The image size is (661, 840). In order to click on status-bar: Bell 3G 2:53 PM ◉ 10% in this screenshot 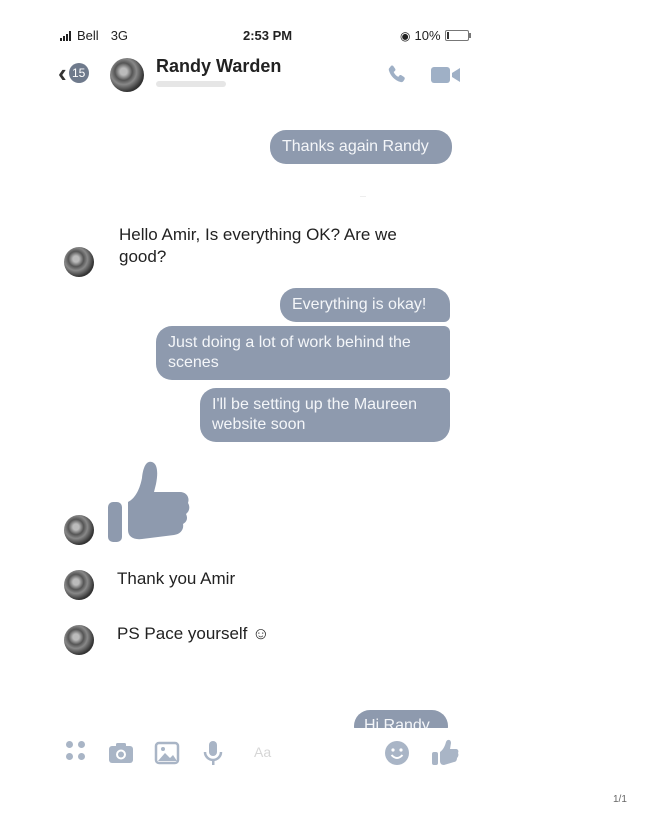, I will do `click(270, 38)`.